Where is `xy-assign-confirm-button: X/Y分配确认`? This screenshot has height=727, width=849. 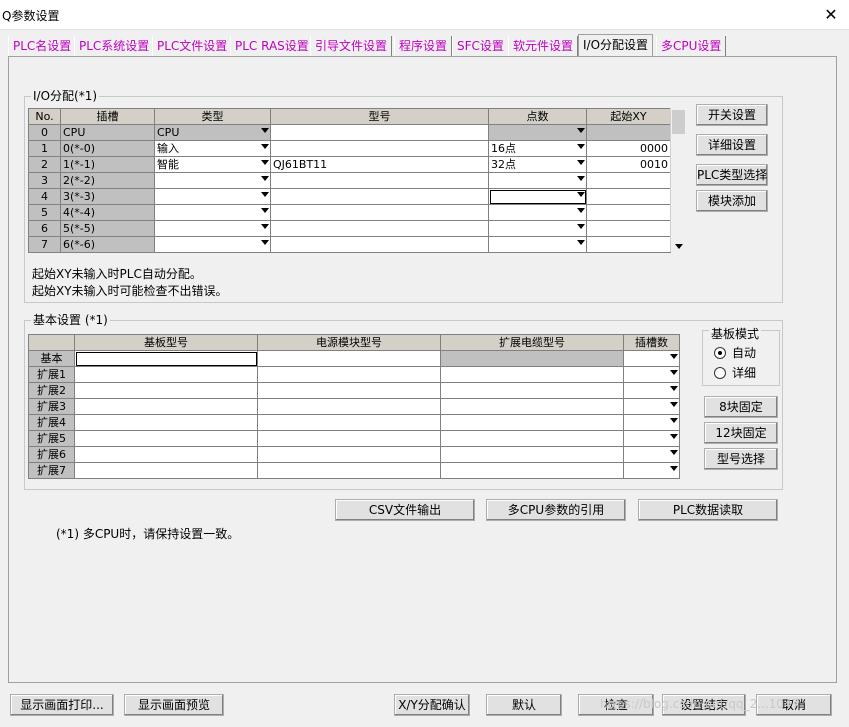 xy-assign-confirm-button: X/Y分配确认 is located at coordinates (432, 705).